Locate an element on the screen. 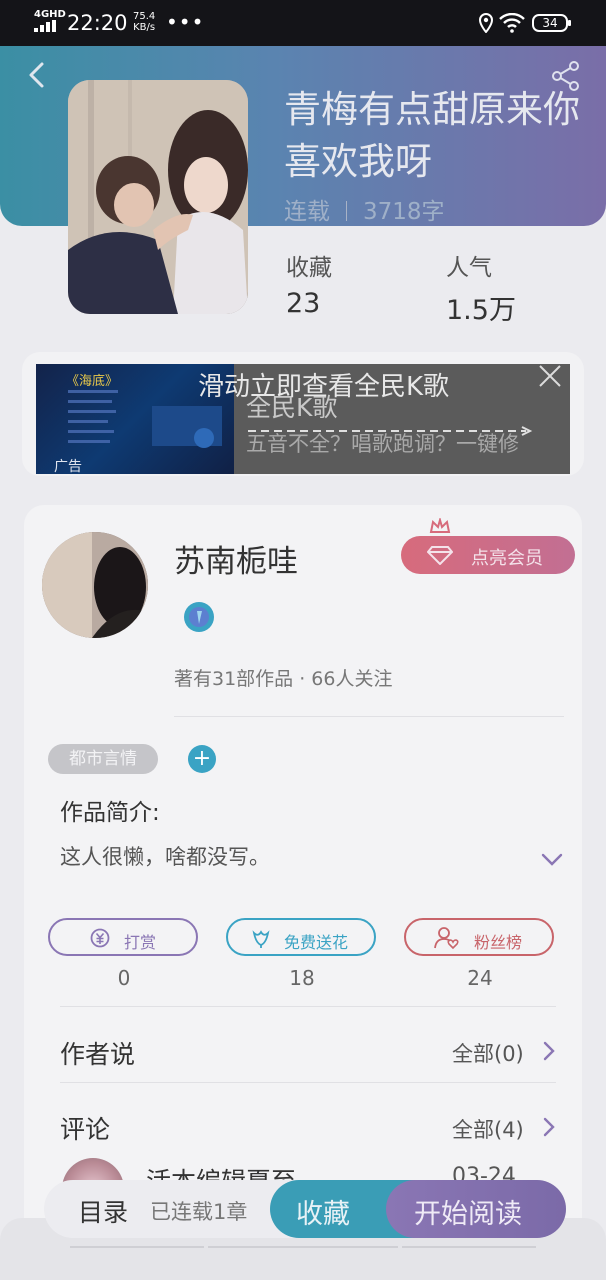 This screenshot has height=1280, width=606. vip-label: 点亮会员 is located at coordinates (507, 558).